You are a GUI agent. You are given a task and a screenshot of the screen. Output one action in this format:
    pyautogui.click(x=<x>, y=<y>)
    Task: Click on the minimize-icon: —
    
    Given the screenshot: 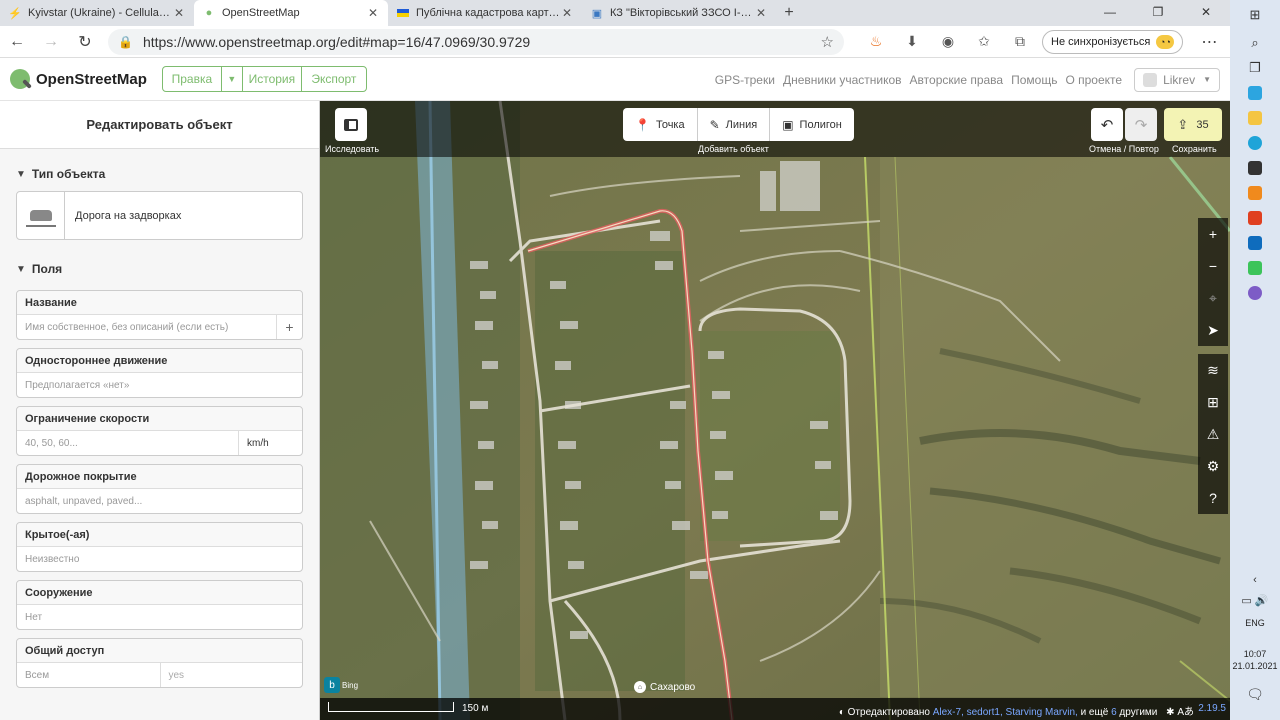 What is the action you would take?
    pyautogui.click(x=1110, y=13)
    